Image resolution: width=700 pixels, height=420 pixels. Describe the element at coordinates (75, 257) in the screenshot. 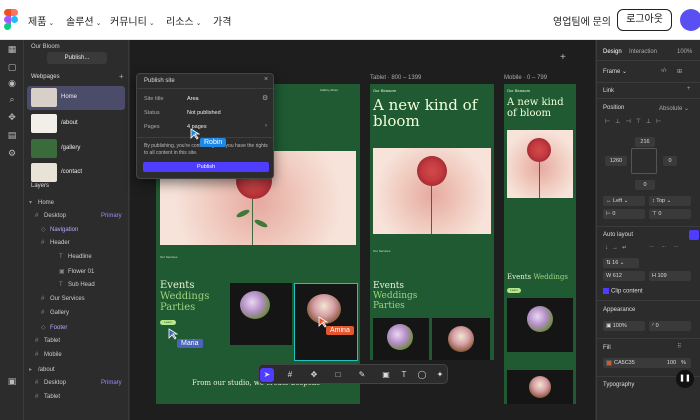

I see `layer-item: T Headline` at that location.